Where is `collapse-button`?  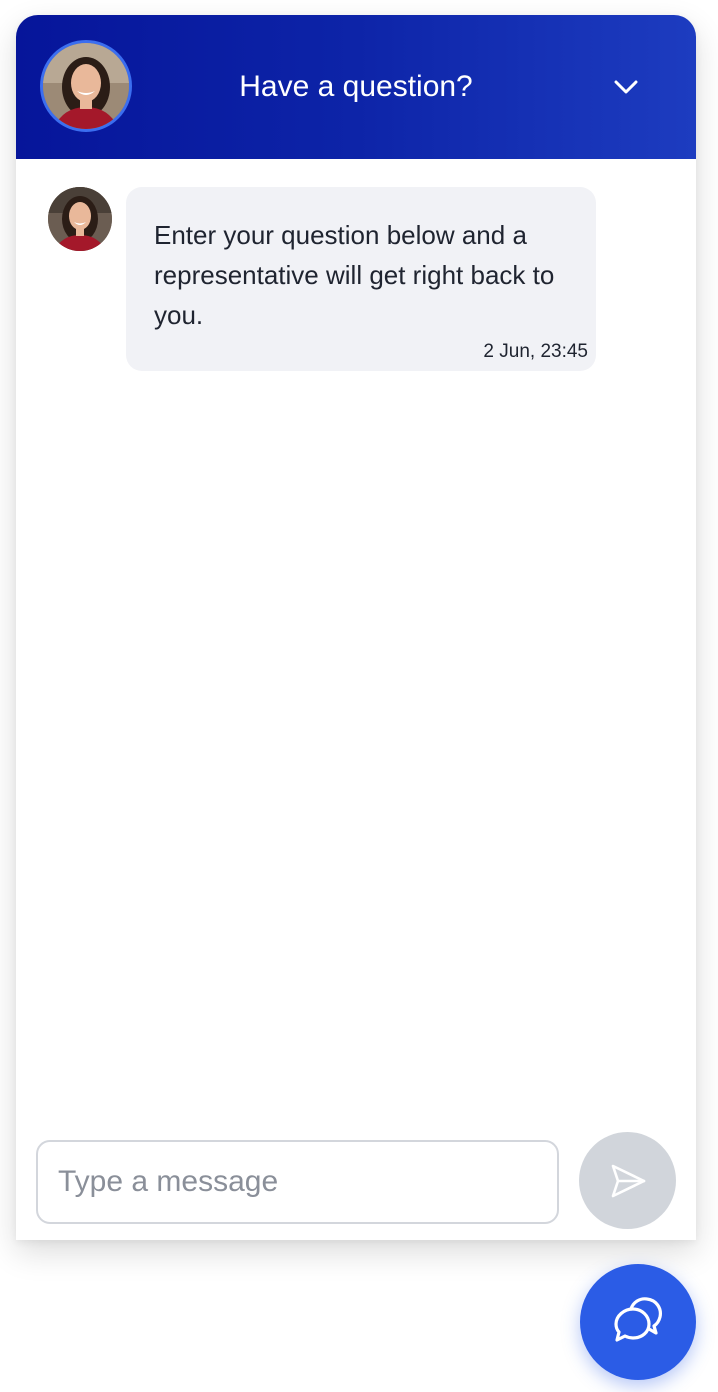
collapse-button is located at coordinates (626, 87).